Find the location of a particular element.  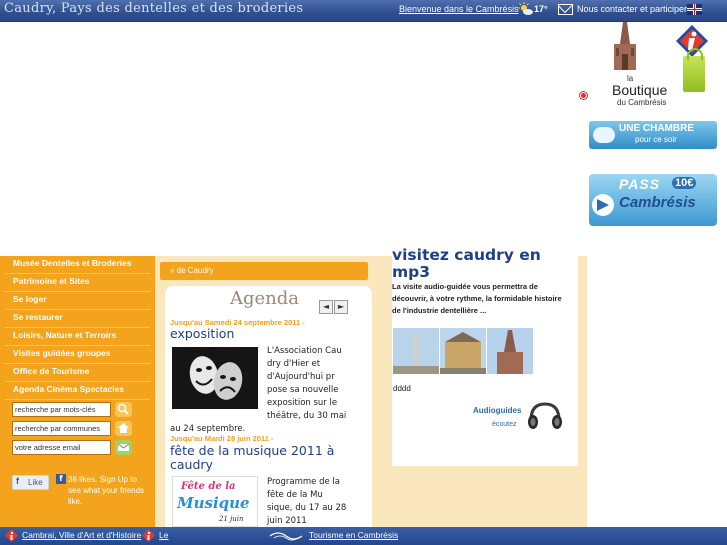

uk-flag-icon is located at coordinates (694, 9).